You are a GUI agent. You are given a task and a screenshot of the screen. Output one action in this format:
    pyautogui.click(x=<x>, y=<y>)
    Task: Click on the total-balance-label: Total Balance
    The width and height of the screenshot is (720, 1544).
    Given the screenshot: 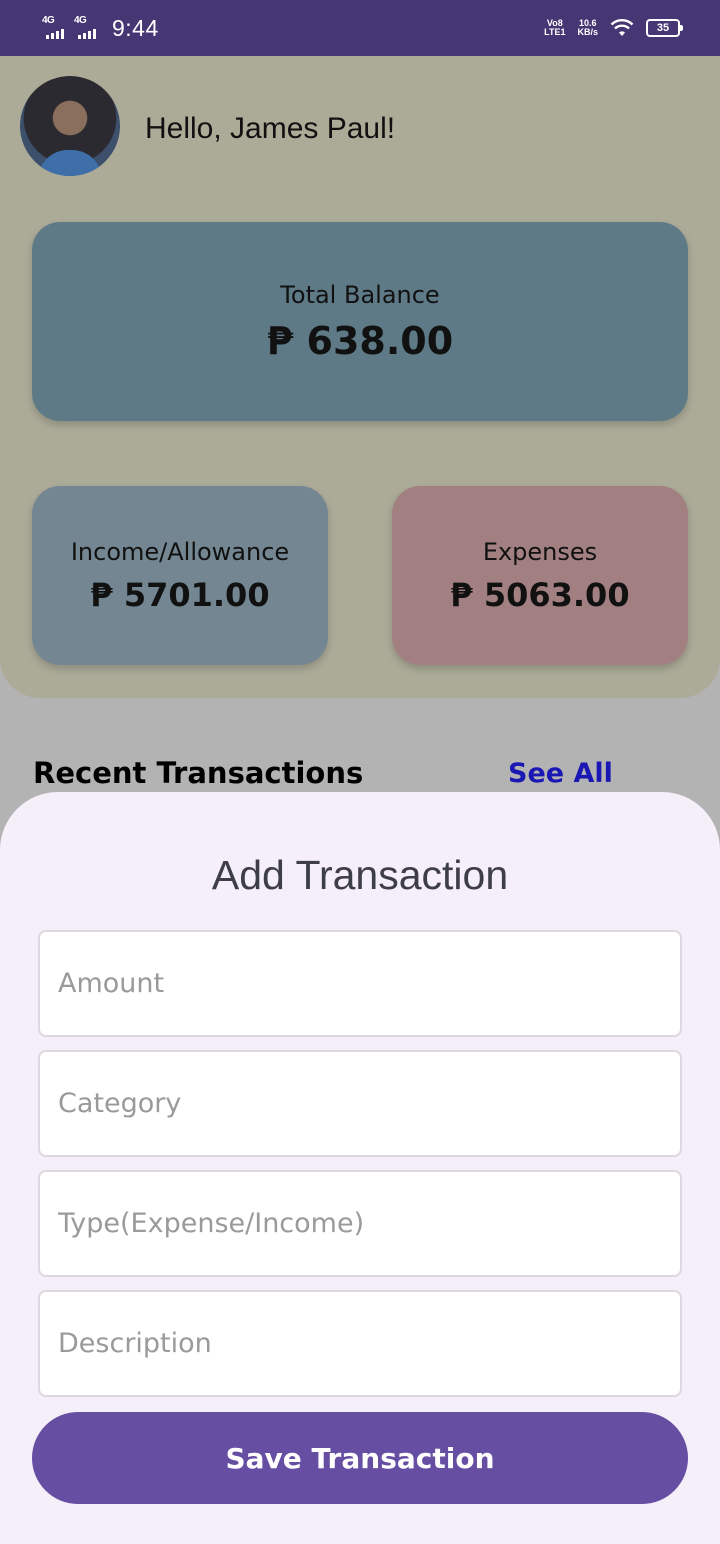 What is the action you would take?
    pyautogui.click(x=360, y=294)
    